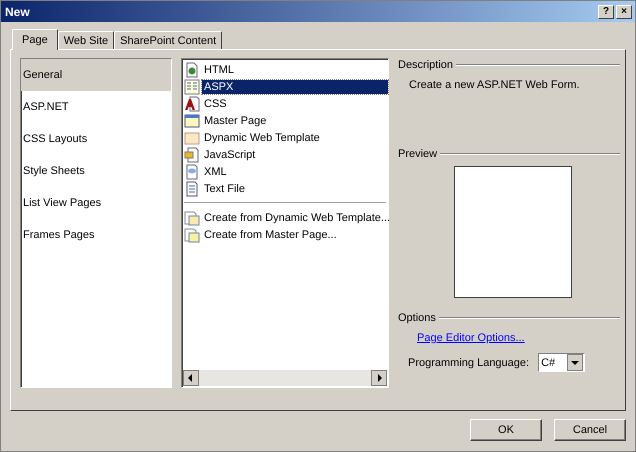 Image resolution: width=636 pixels, height=452 pixels. What do you see at coordinates (168, 40) in the screenshot?
I see `tab: SharePoint Content` at bounding box center [168, 40].